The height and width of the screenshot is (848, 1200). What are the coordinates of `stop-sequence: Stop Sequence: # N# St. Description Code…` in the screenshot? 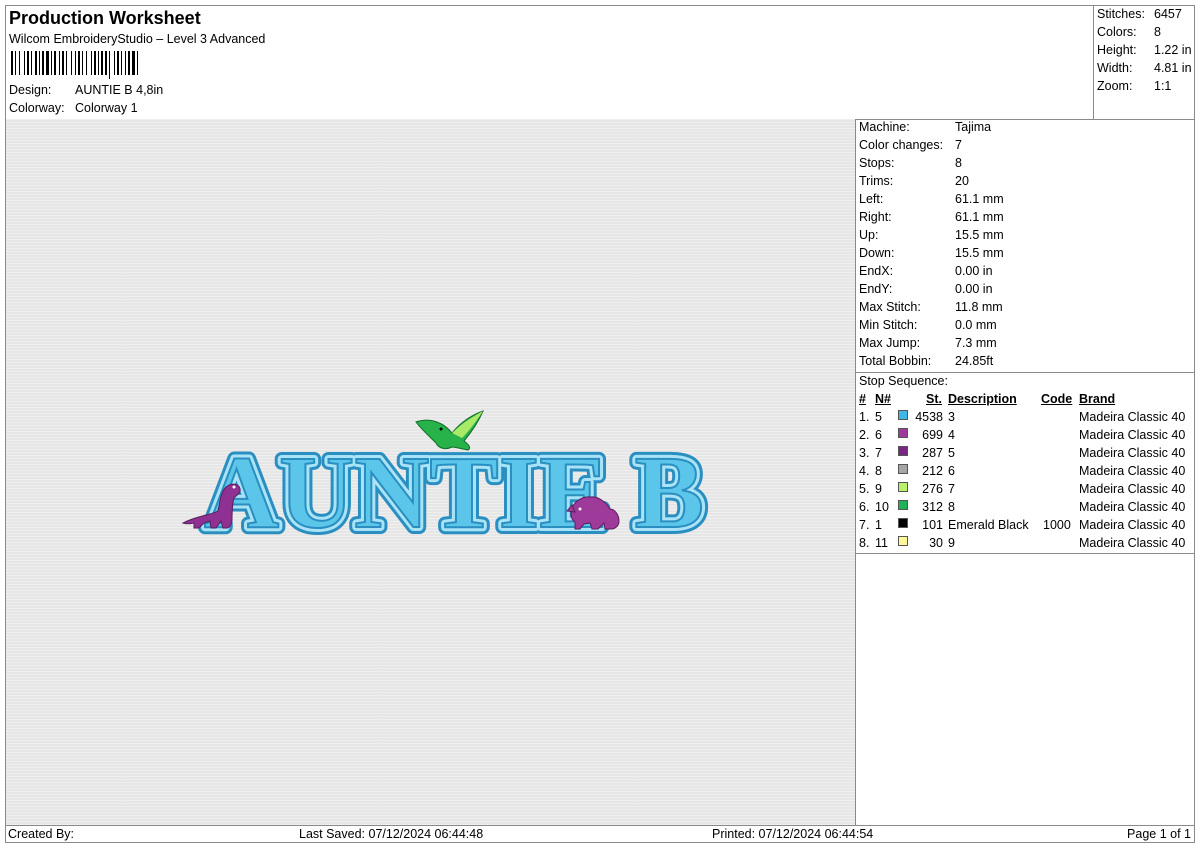 It's located at (1025, 463).